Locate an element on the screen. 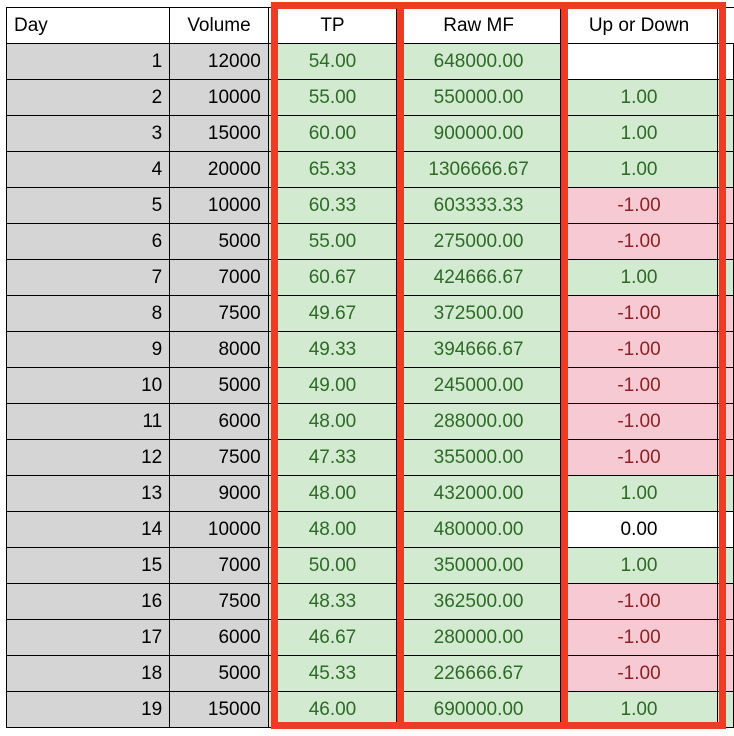 The height and width of the screenshot is (736, 734). cell-rawmf: 1306666.67 is located at coordinates (478, 169).